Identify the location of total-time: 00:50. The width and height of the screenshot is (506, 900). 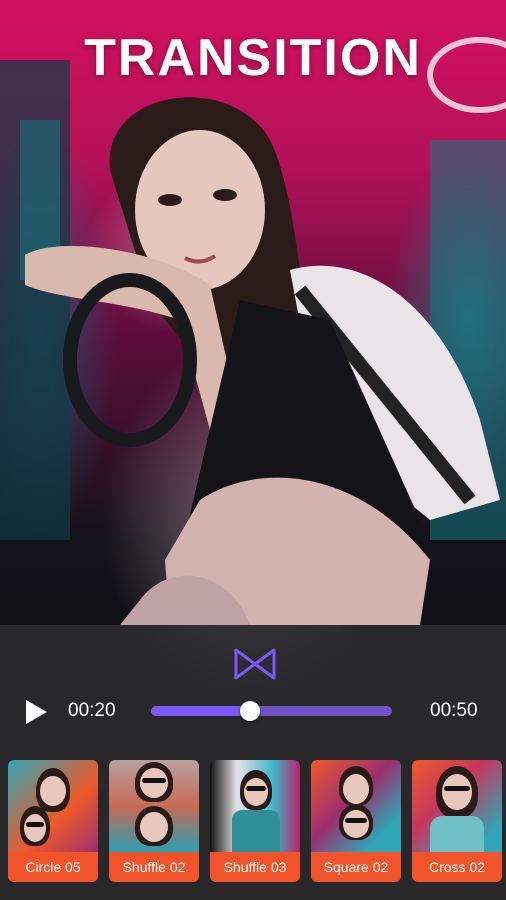
(454, 710).